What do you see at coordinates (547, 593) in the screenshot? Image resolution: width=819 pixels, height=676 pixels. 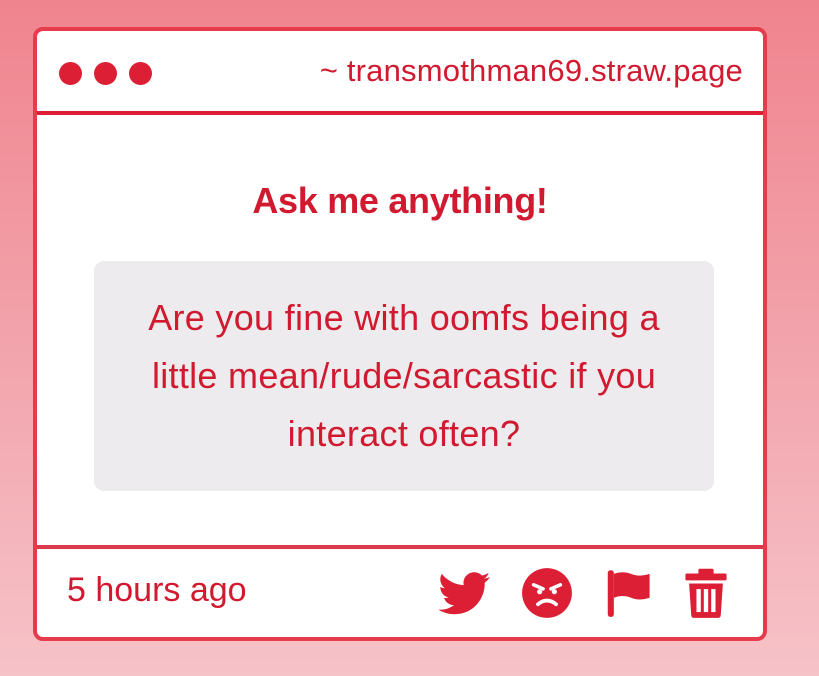 I see `angry-face-icon` at bounding box center [547, 593].